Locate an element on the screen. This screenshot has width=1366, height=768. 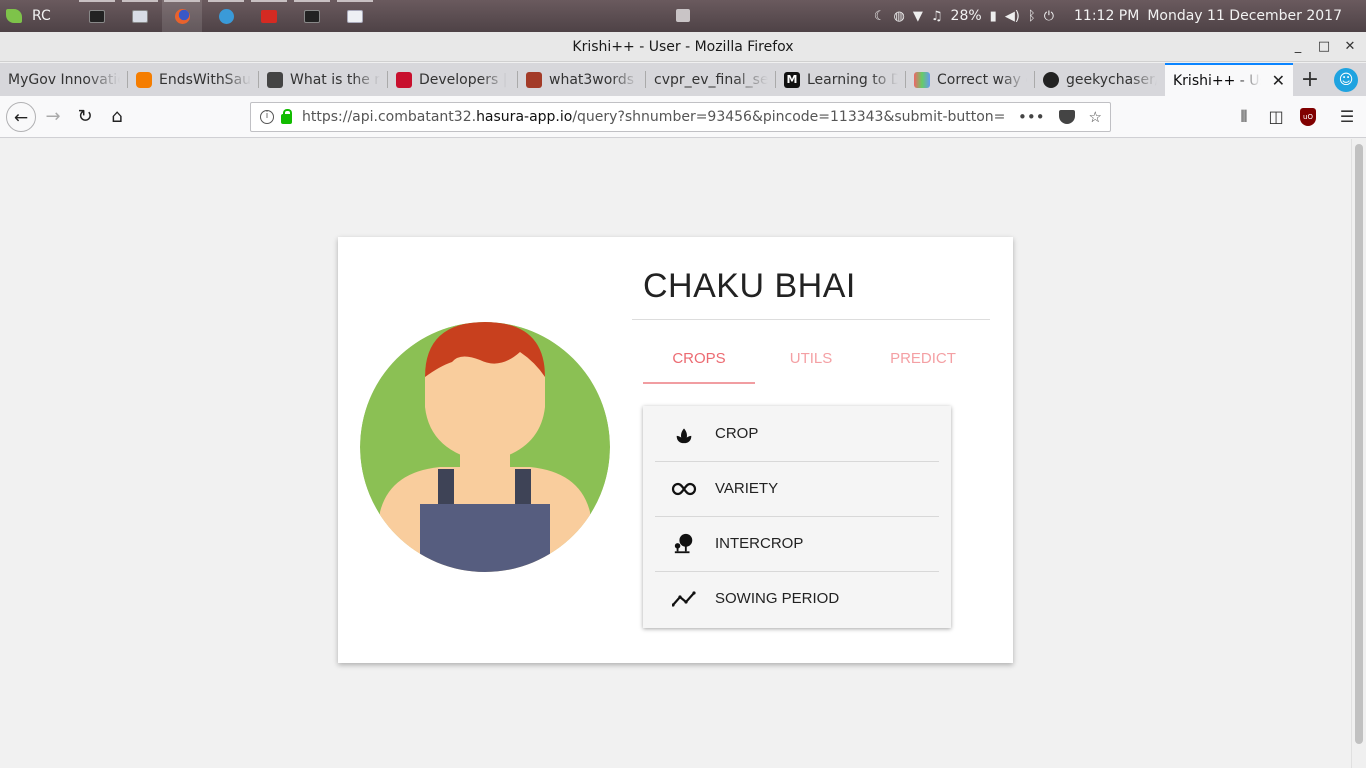
tab-label: what3words | is located at coordinates (593, 79).